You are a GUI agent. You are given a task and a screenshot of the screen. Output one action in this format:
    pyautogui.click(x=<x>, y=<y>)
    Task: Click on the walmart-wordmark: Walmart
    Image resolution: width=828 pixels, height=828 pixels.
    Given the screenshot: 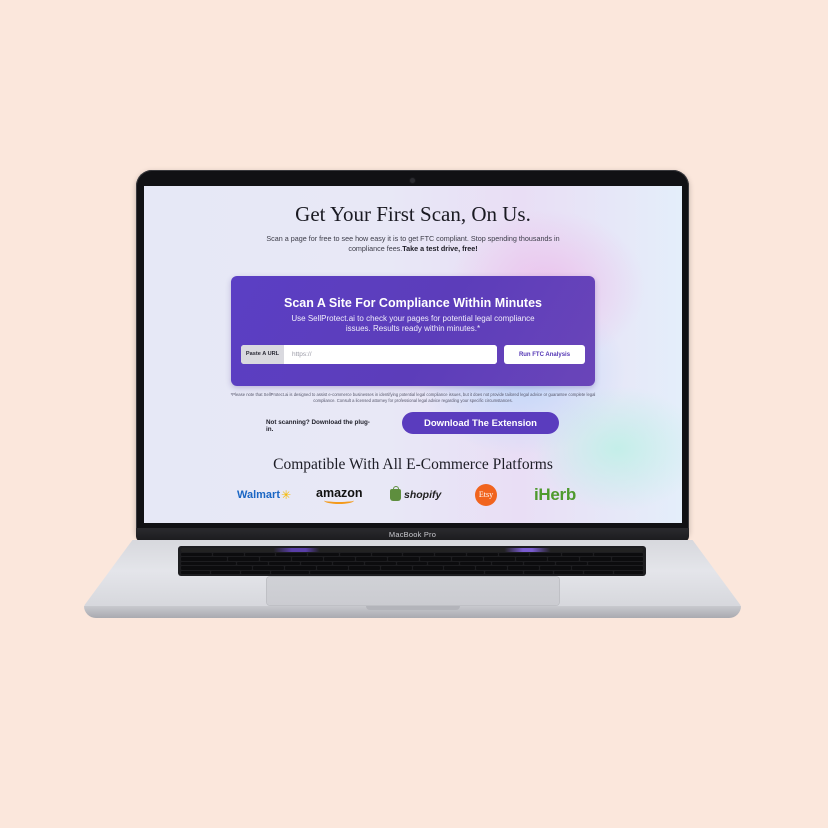 What is the action you would take?
    pyautogui.click(x=258, y=495)
    